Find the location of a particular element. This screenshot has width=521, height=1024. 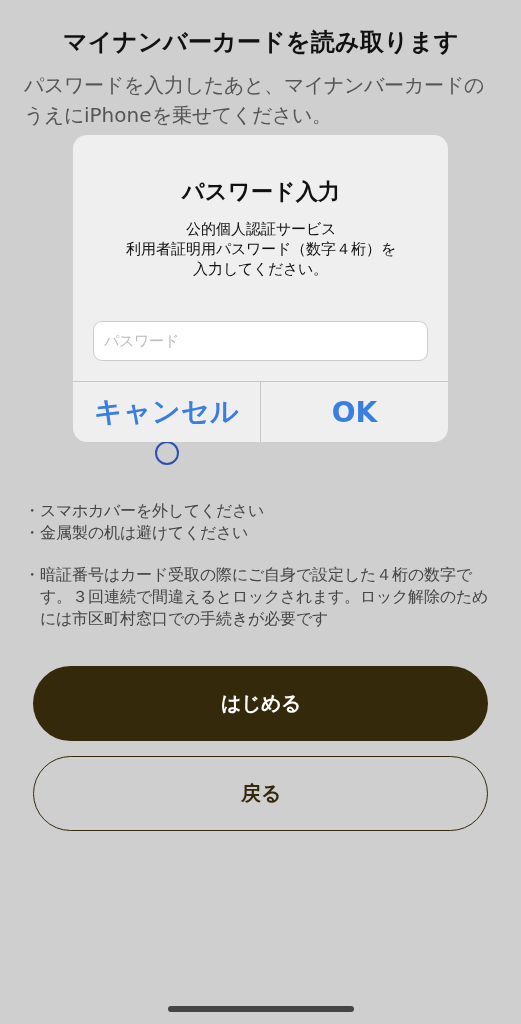

dialog-message: 利用者証明用パスワード（数字４桁）を is located at coordinates (260, 249).